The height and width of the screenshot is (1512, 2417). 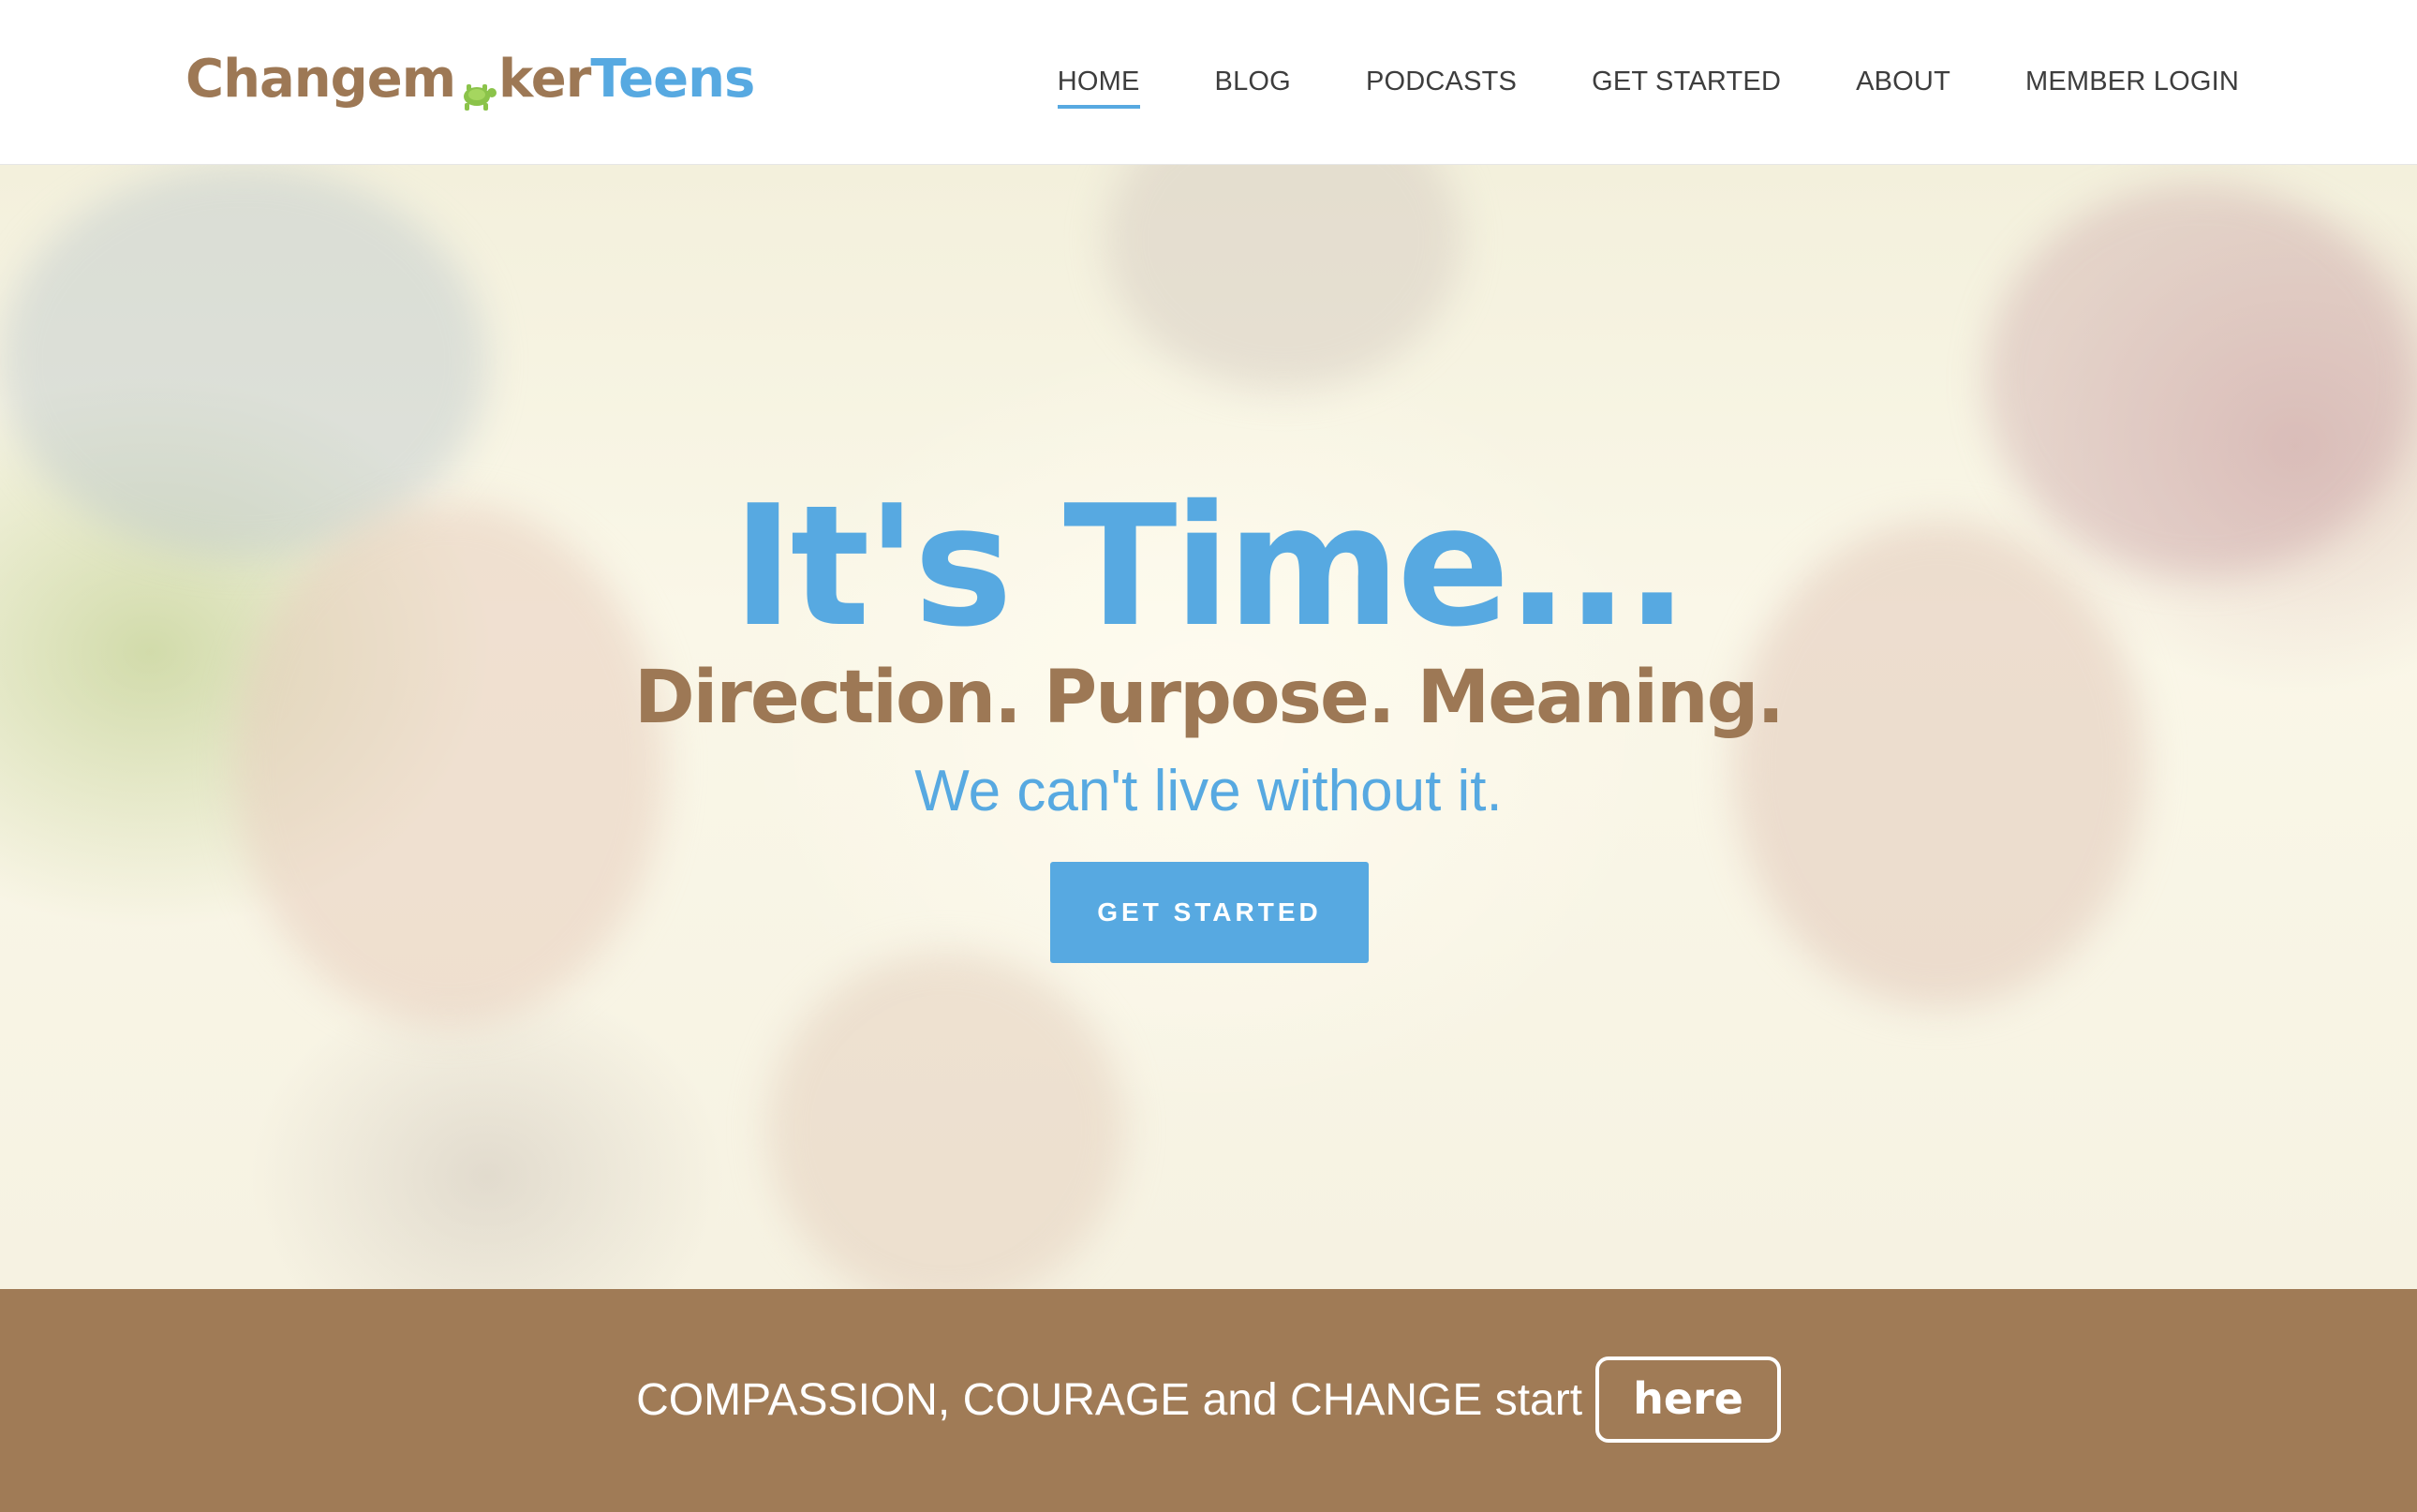 What do you see at coordinates (1686, 82) in the screenshot?
I see `nav-item-get-started: GET STARTED` at bounding box center [1686, 82].